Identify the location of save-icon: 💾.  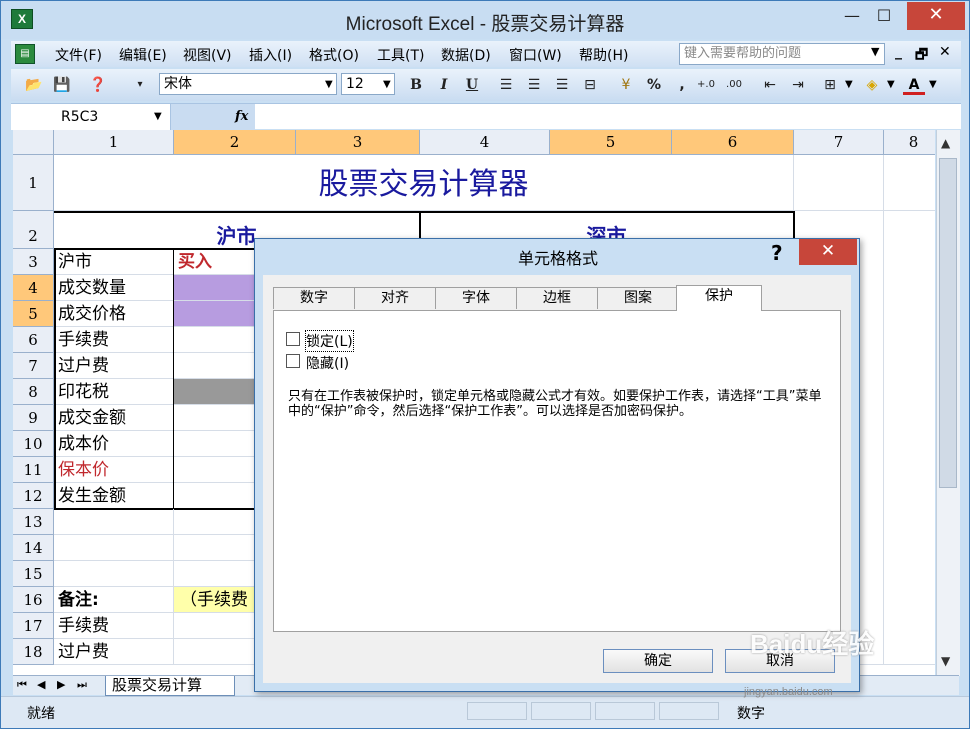
(62, 85).